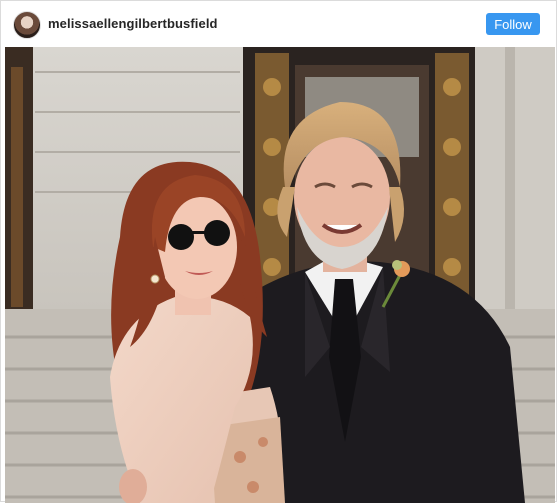  What do you see at coordinates (133, 23) in the screenshot?
I see `username-link: melissaellengilbertbusfield` at bounding box center [133, 23].